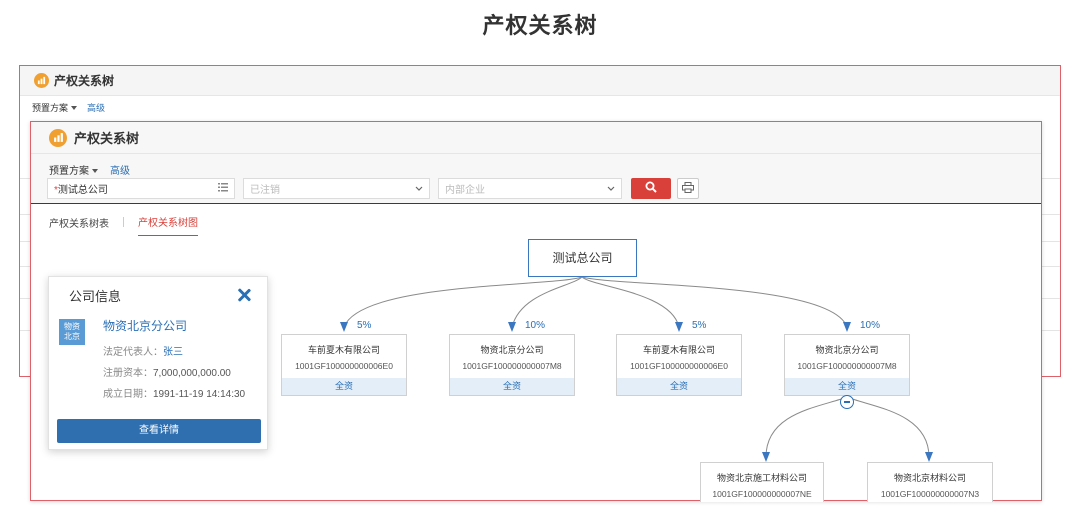 The width and height of the screenshot is (1080, 513). I want to click on node-name: 物资北京材料公司, so click(929, 478).